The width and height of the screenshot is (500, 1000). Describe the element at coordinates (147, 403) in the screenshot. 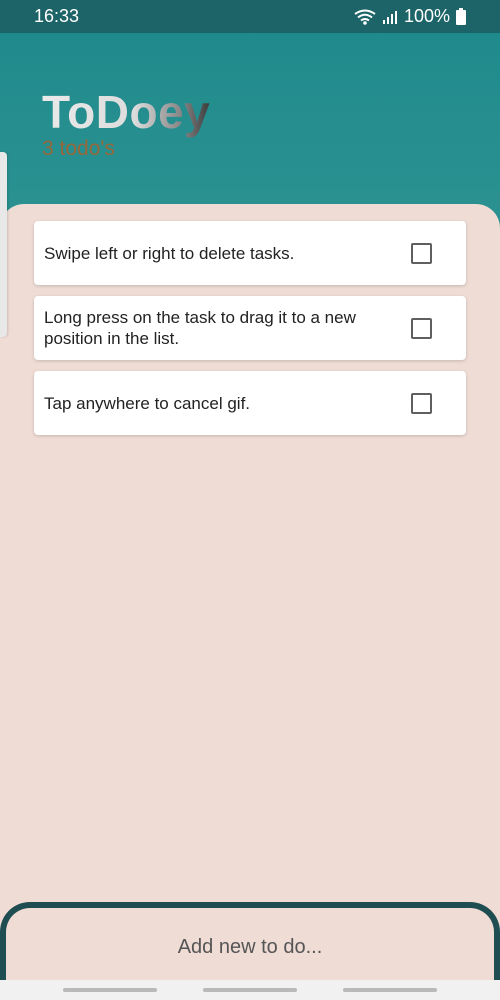

I see `task-text: Tap anywhere to cancel gif.` at that location.